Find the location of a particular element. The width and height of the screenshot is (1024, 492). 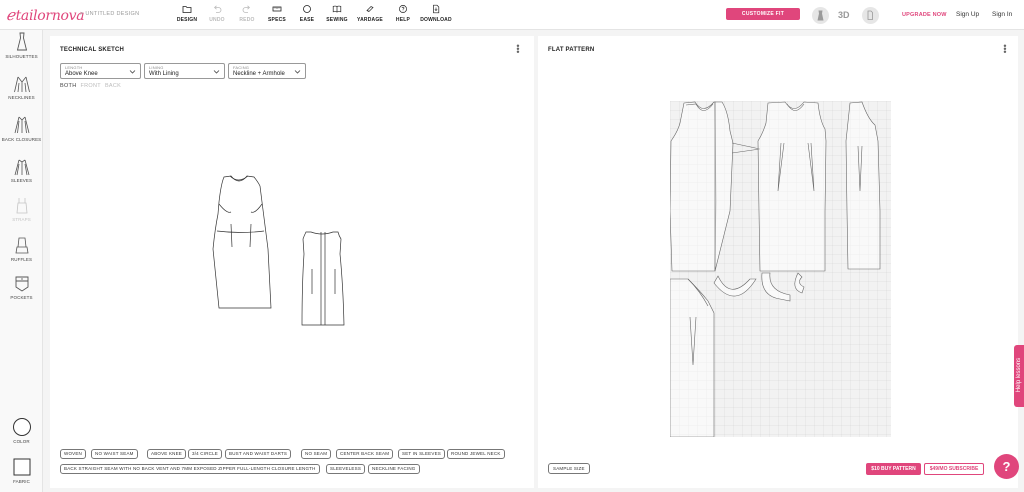

length-select-label: LENGTH is located at coordinates (74, 67).